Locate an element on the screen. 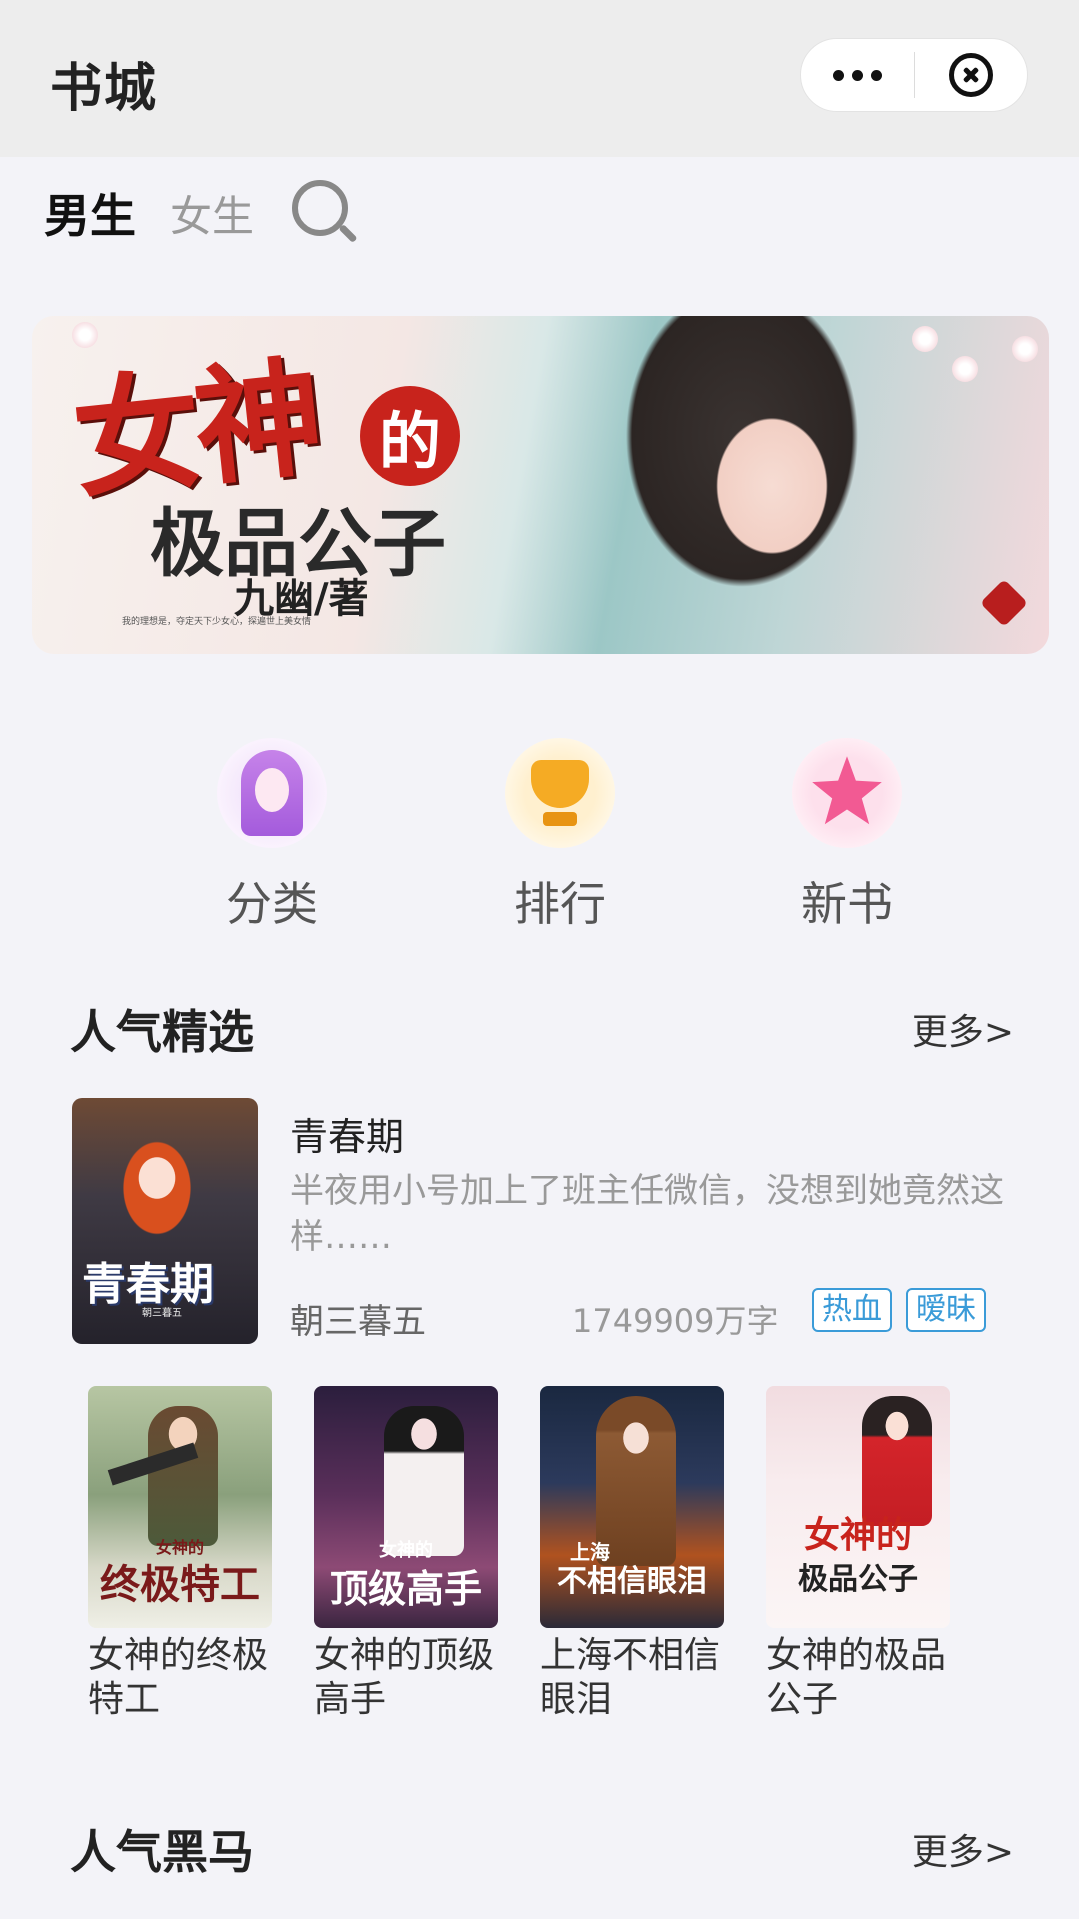 This screenshot has width=1079, height=1919. book-name: 女神的顶级高手 is located at coordinates (404, 1677).